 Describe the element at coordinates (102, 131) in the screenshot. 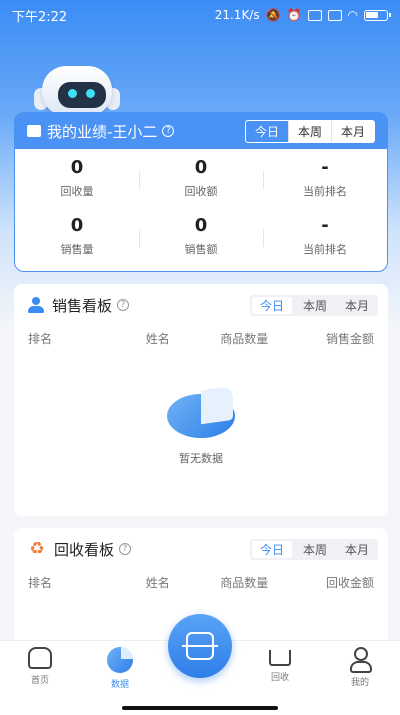

I see `performance-title: 我的业绩-王小二` at that location.